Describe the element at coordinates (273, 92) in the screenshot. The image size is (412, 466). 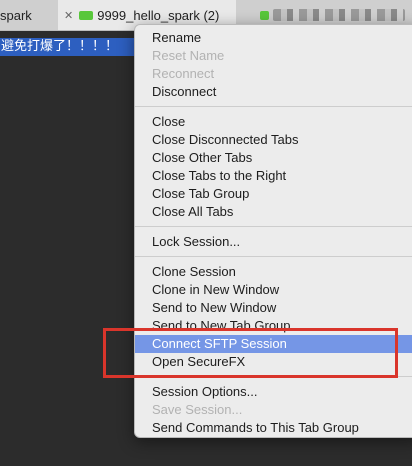
I see `menu-item-disconnect: Disconnect` at that location.